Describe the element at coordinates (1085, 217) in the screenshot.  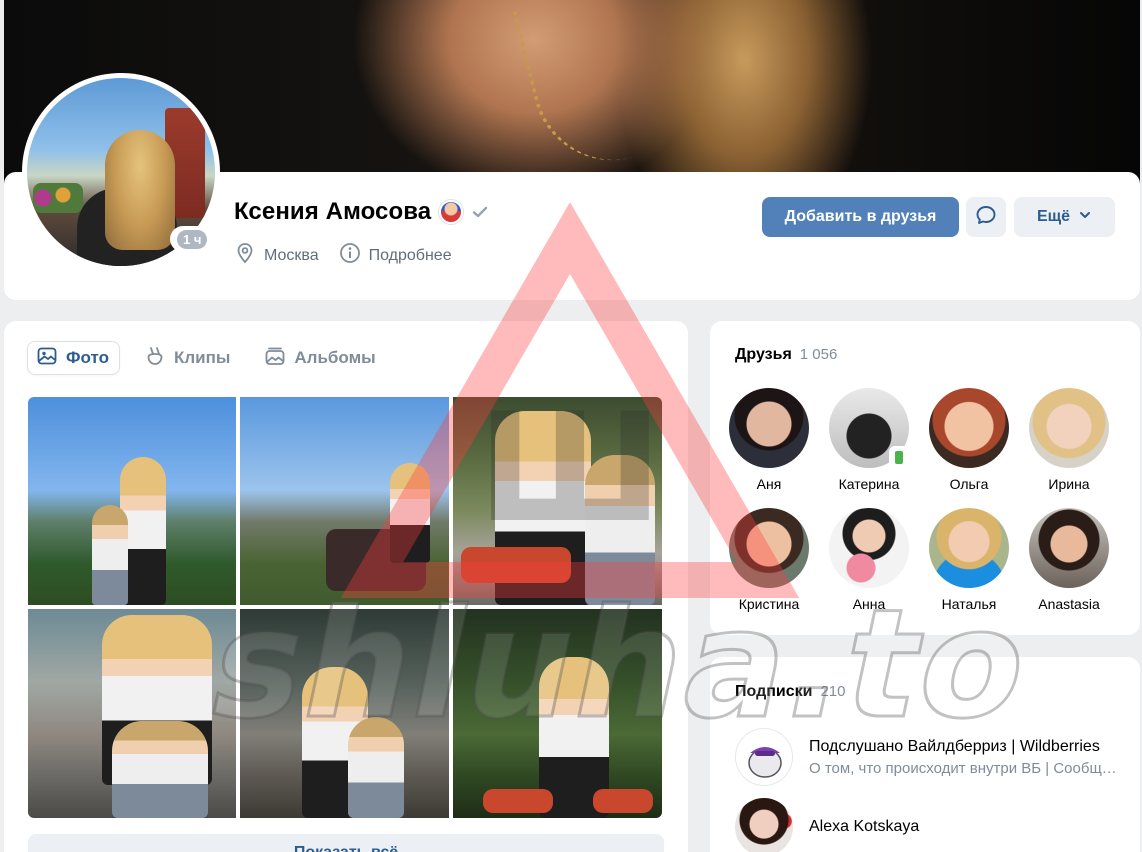
I see `chevron-down-icon` at that location.